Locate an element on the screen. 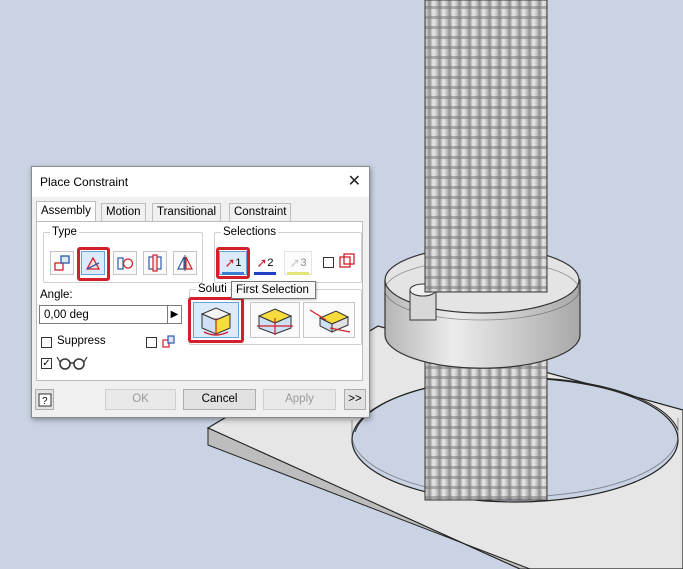  cursor-arrow-icon-3: ➚ is located at coordinates (295, 262).